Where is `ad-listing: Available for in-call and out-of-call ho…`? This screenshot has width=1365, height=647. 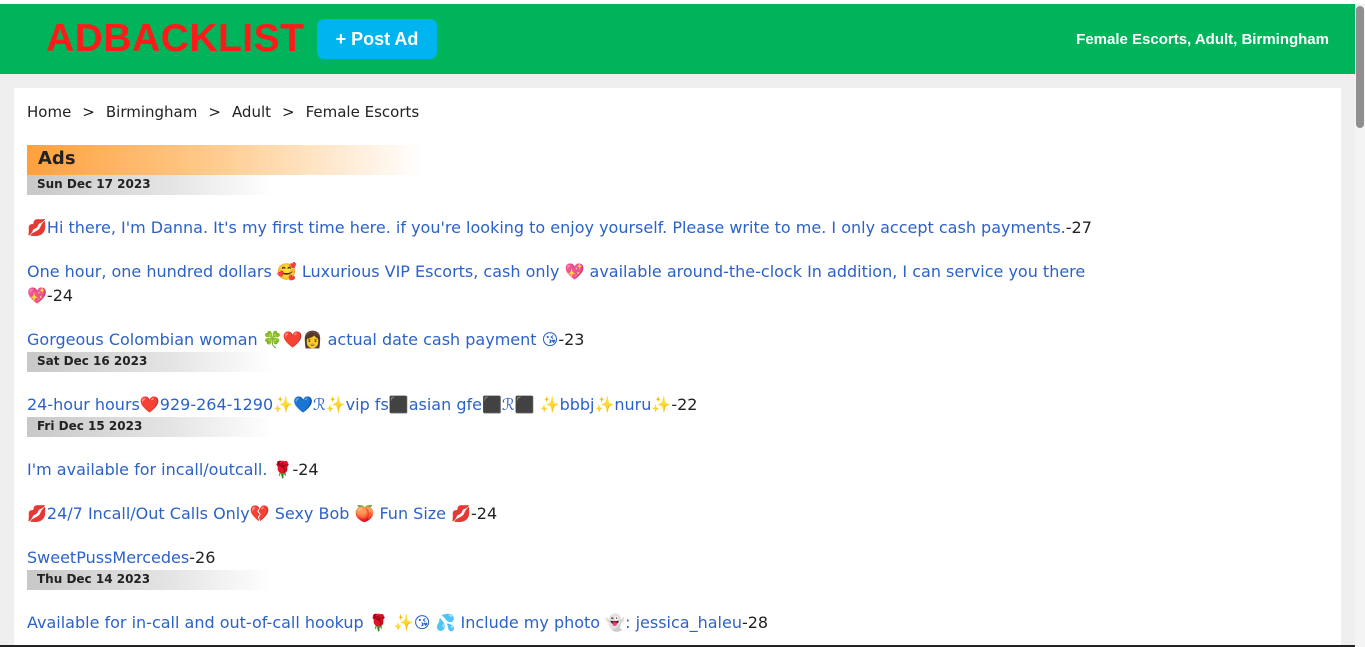
ad-listing: Available for in-call and out-of-call ho… is located at coordinates (562, 623).